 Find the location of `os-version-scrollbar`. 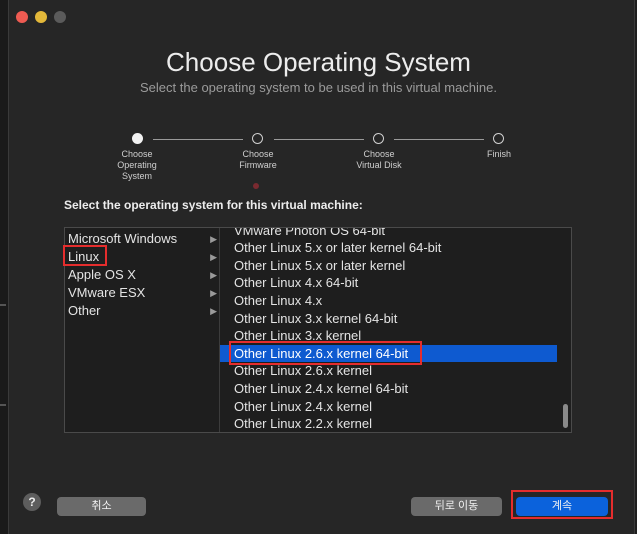

os-version-scrollbar is located at coordinates (565, 416).